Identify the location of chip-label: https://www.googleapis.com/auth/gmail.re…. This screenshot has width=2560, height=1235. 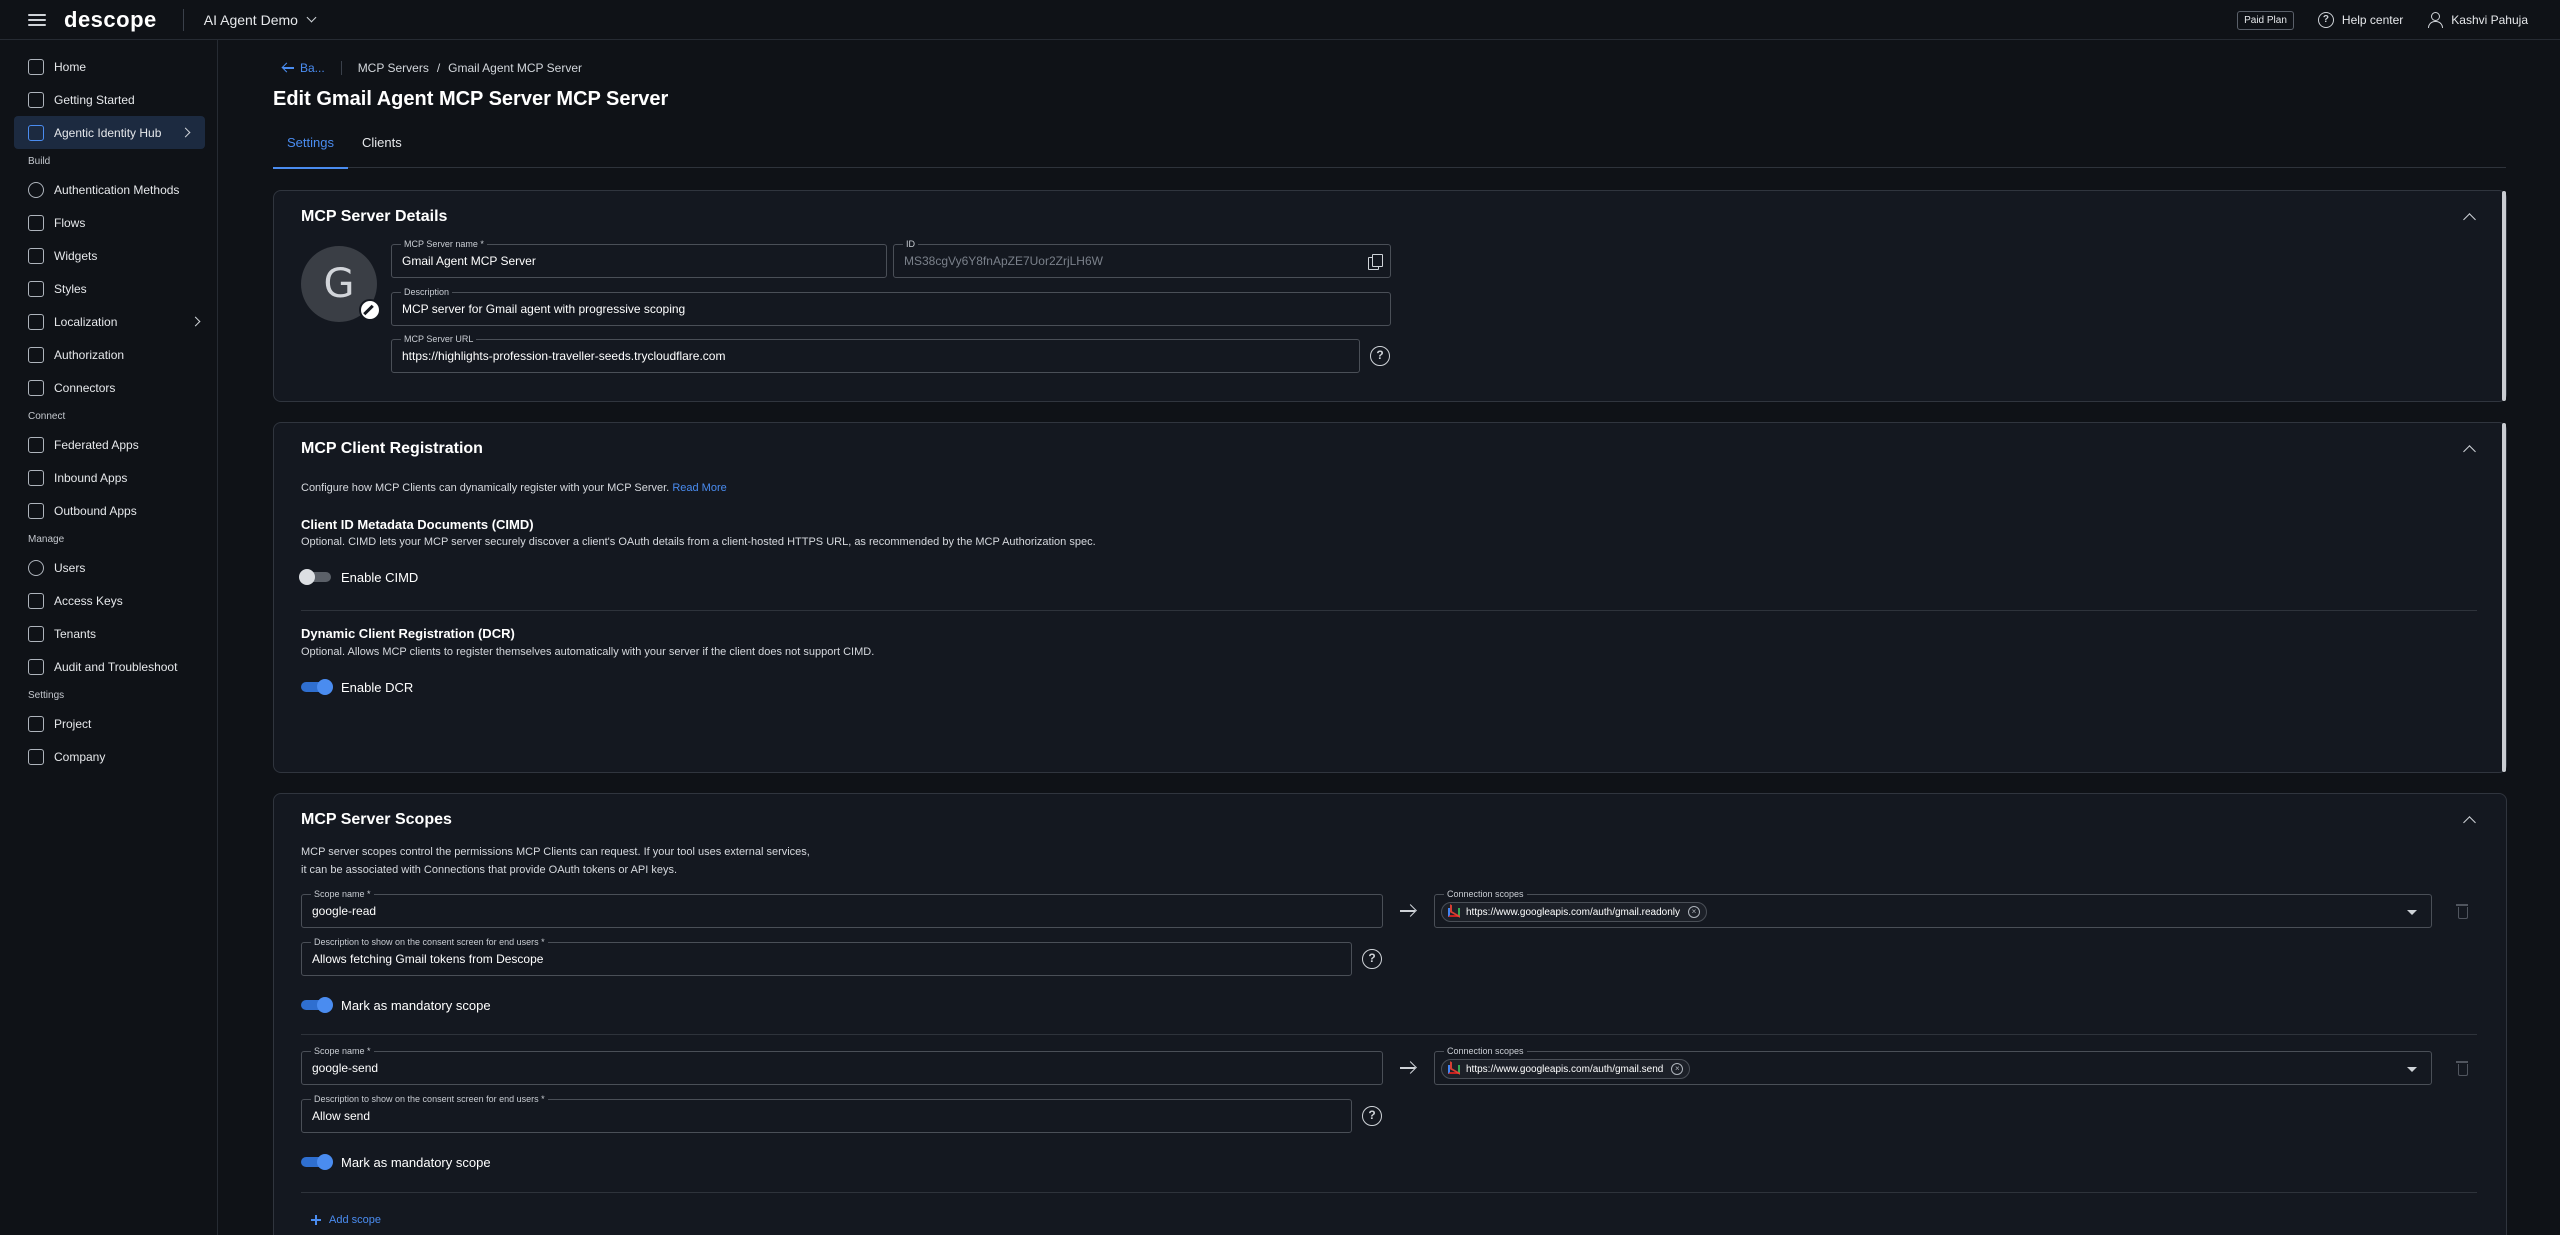
(1573, 912).